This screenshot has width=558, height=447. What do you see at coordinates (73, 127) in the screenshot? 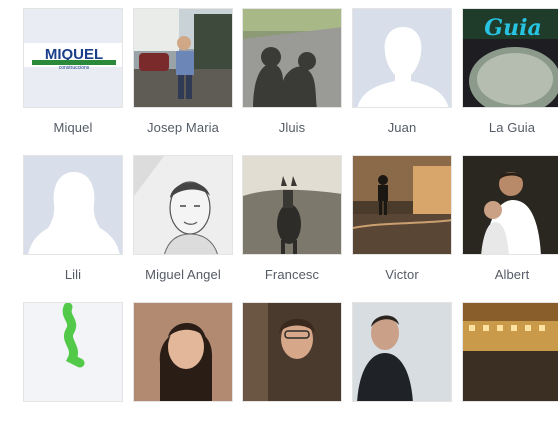
I see `friend-name: Miquel` at bounding box center [73, 127].